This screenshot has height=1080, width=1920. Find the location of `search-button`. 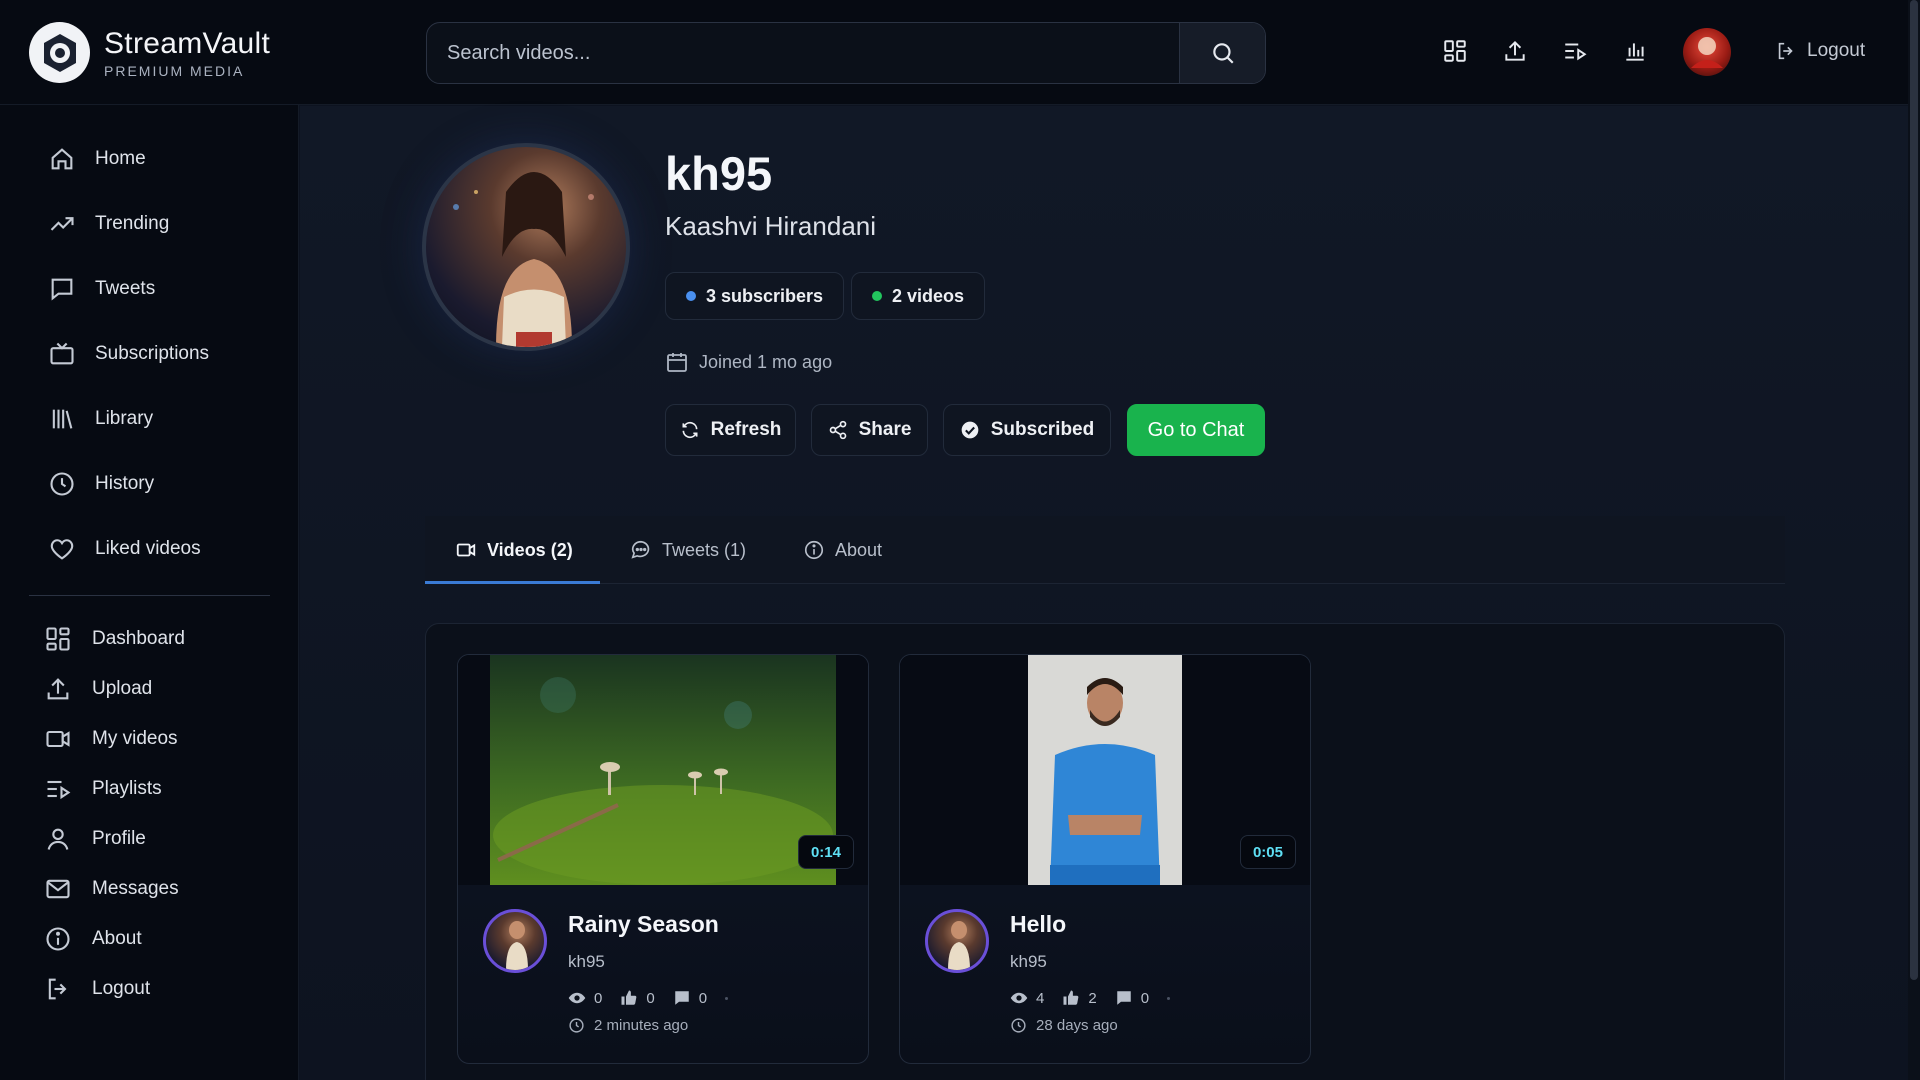

search-button is located at coordinates (1222, 53).